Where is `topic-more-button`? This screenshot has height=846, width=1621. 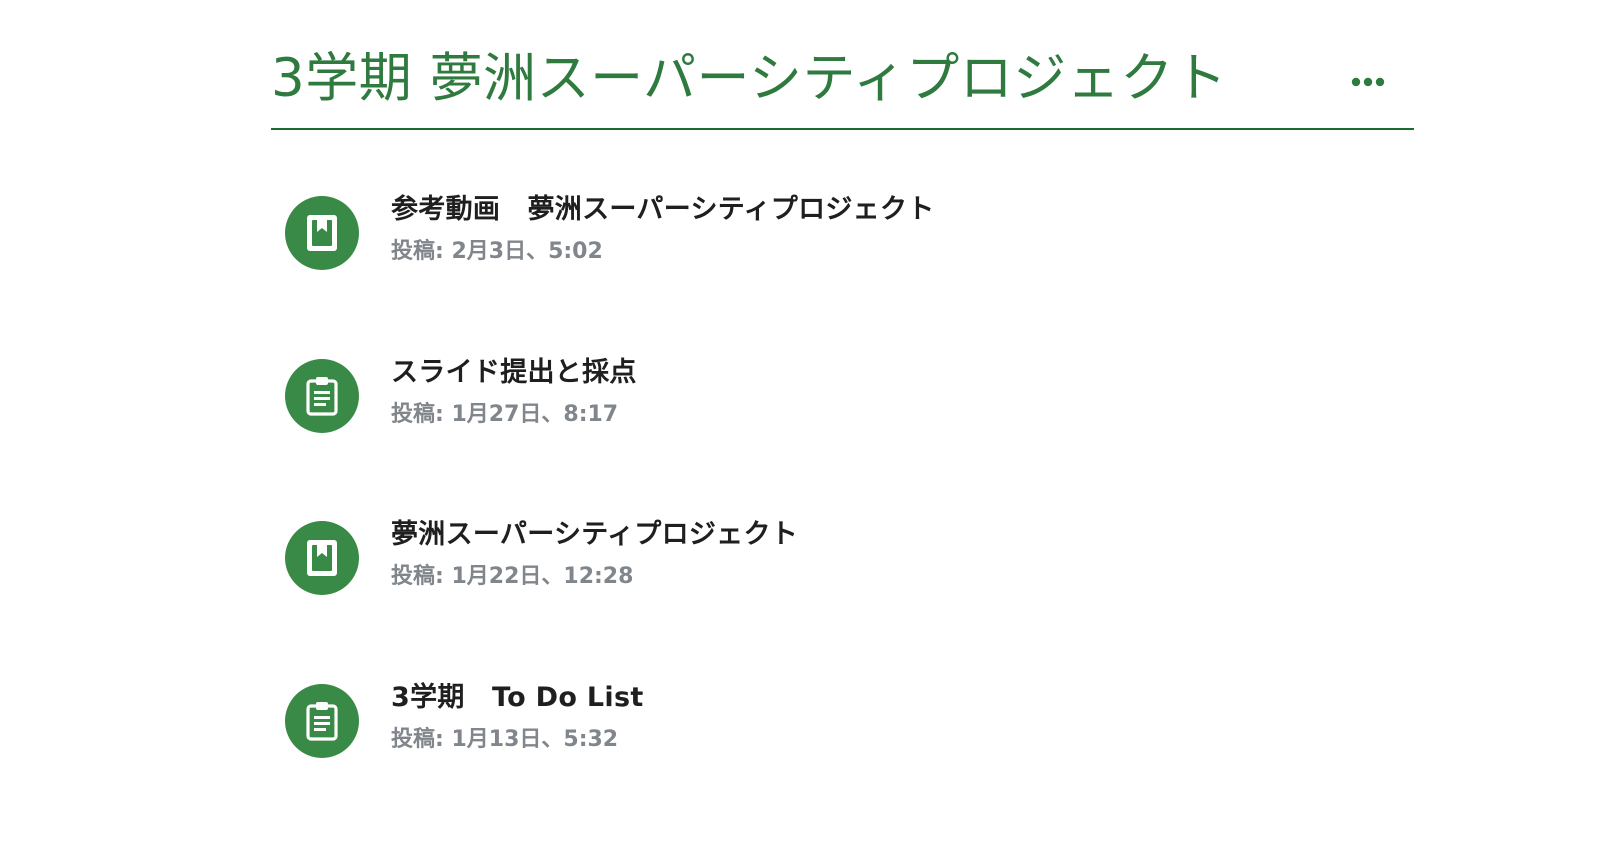
topic-more-button is located at coordinates (1368, 82).